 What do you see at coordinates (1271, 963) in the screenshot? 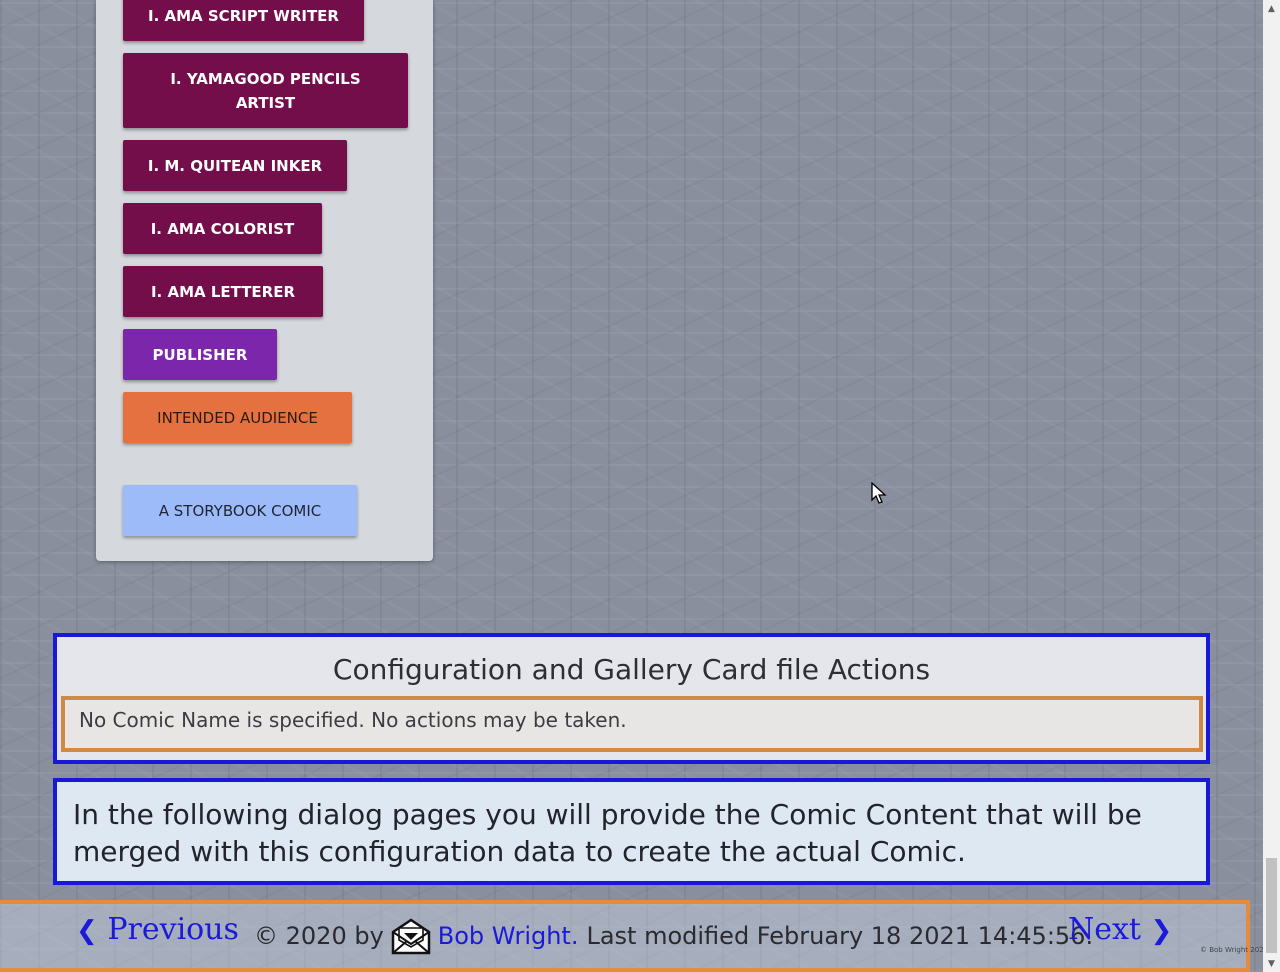
I see `scroll-down-arrow-icon: ▼` at bounding box center [1271, 963].